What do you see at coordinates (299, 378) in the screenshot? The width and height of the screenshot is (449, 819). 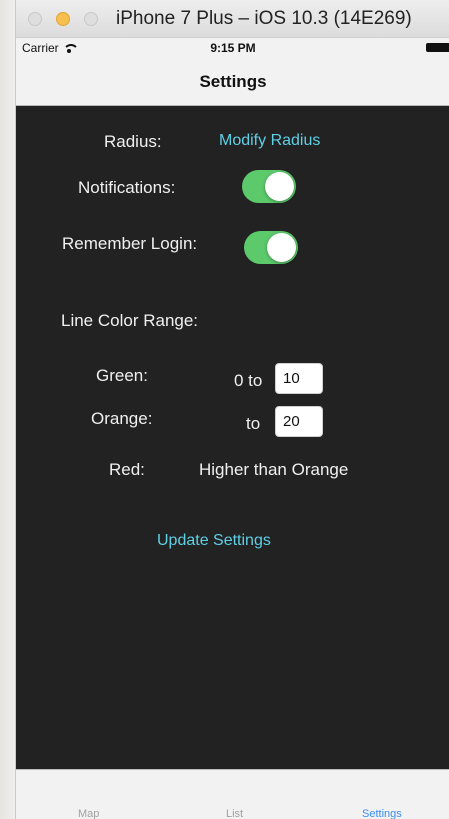 I see `green-max-input` at bounding box center [299, 378].